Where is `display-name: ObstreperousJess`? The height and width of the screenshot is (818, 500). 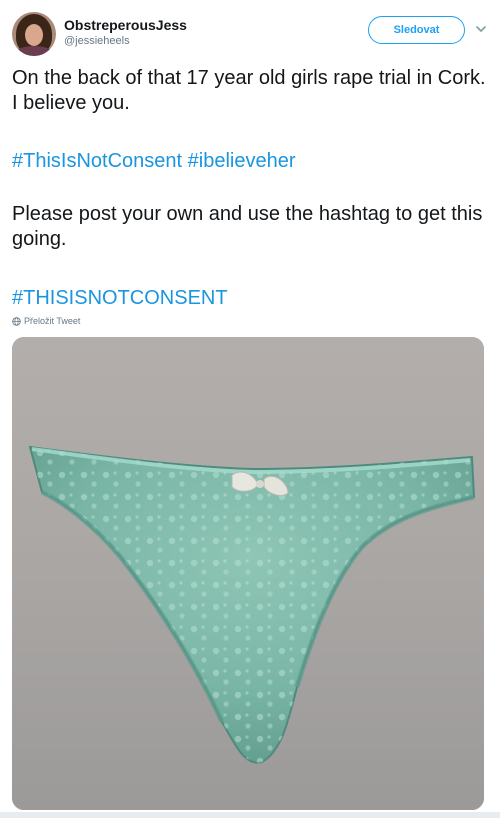
display-name: ObstreperousJess is located at coordinates (125, 25).